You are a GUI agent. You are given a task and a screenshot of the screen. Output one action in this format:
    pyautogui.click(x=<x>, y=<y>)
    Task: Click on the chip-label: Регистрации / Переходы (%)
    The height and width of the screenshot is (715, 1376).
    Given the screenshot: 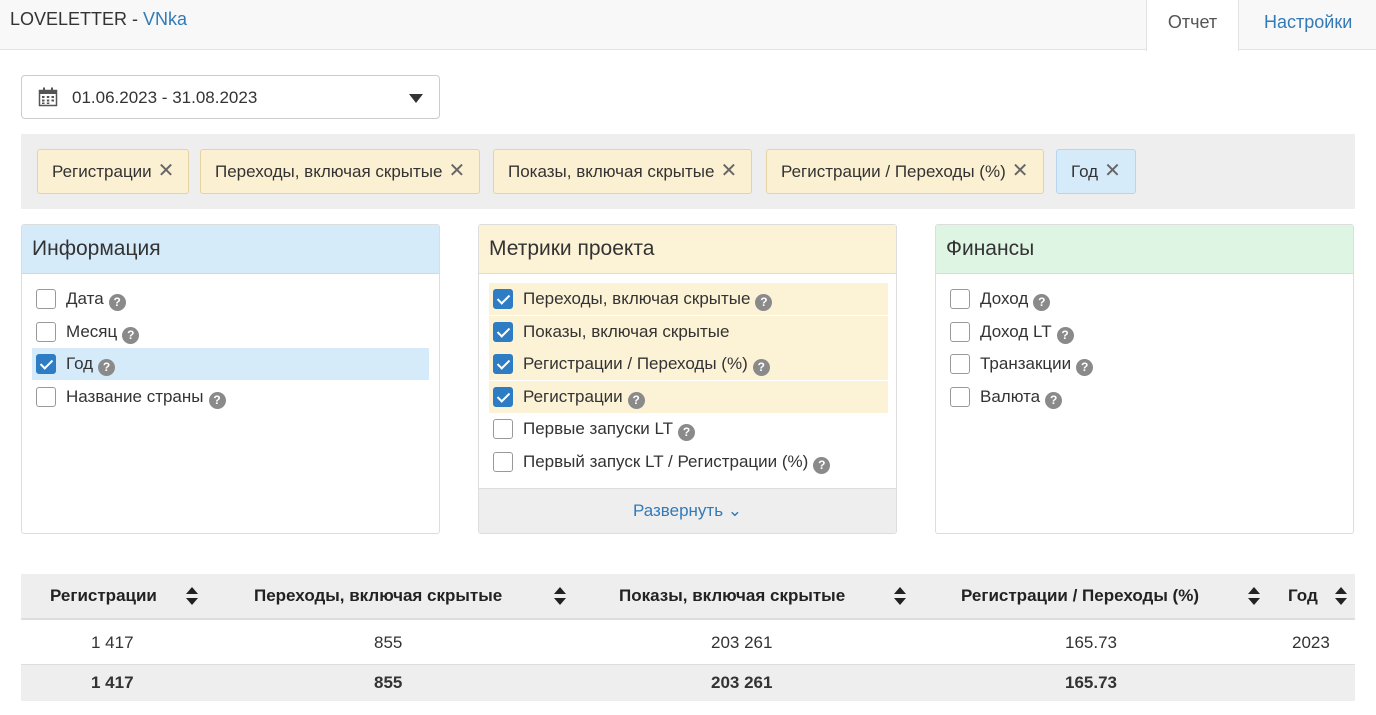 What is the action you would take?
    pyautogui.click(x=893, y=171)
    